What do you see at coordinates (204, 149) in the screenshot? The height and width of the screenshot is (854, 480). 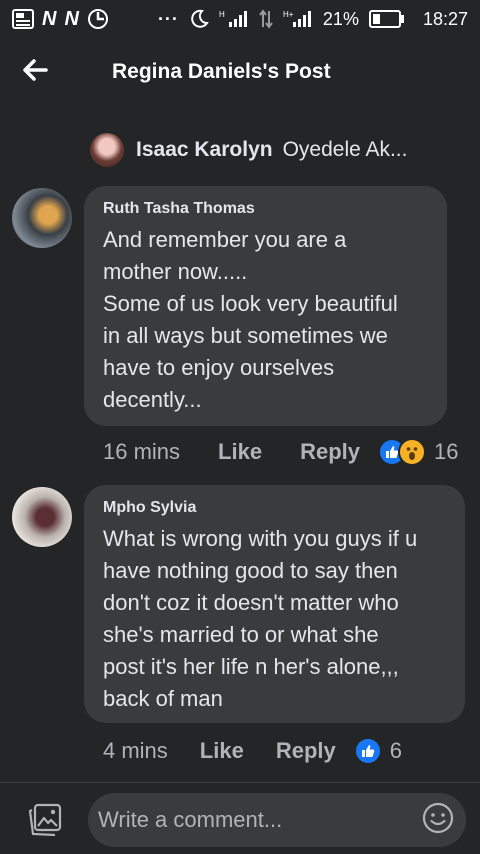 I see `reply-author: Isaac Karolyn` at bounding box center [204, 149].